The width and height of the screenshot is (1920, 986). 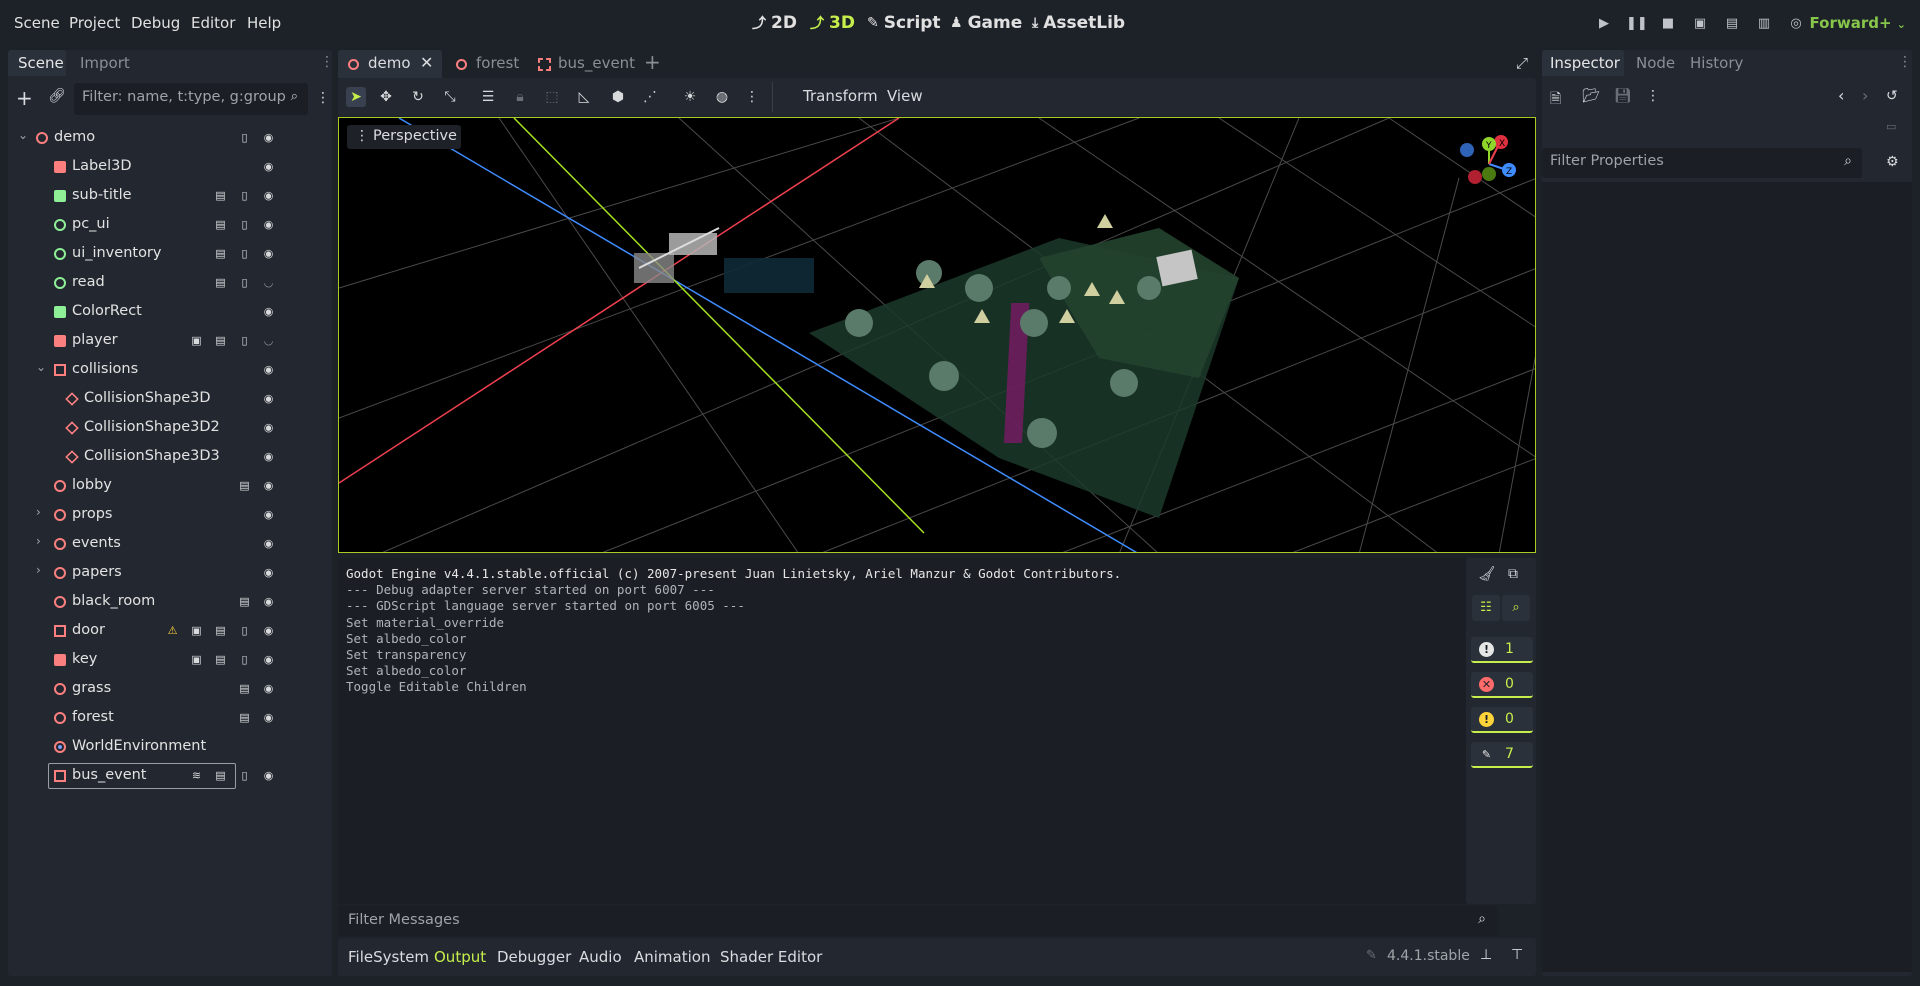 I want to click on workspace-3d-button: ⤴ 3D, so click(x=832, y=23).